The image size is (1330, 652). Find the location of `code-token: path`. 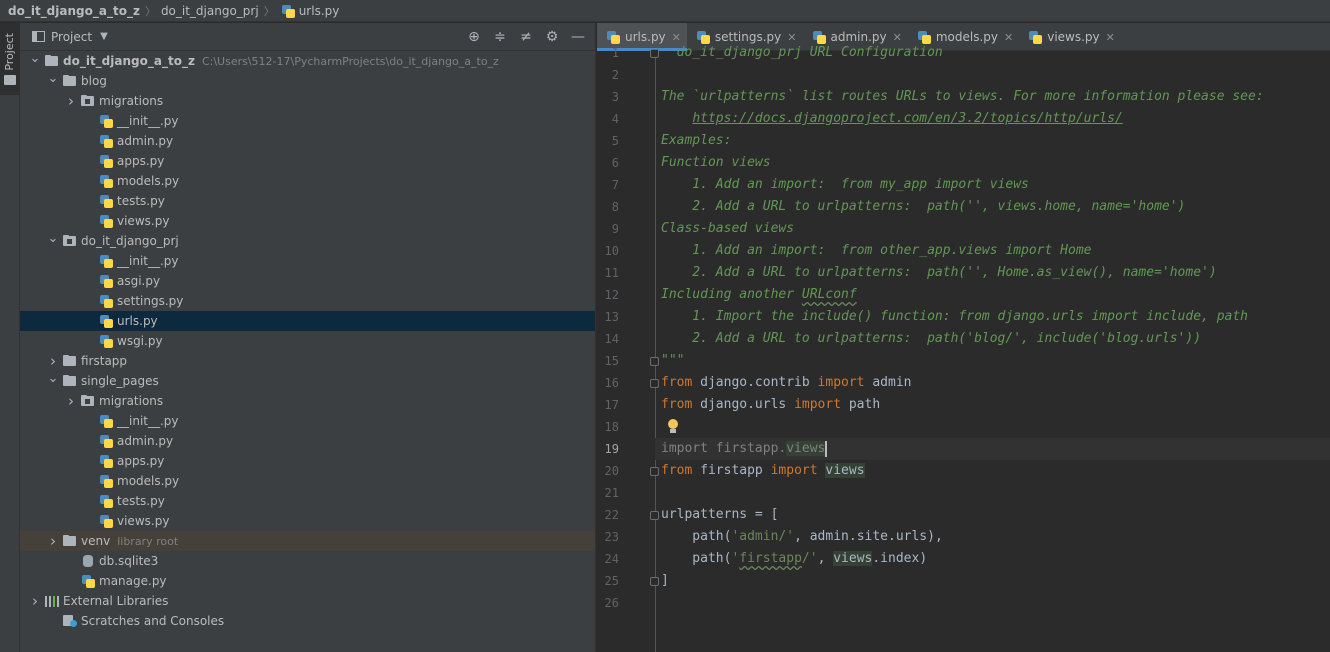

code-token: path is located at coordinates (861, 404).